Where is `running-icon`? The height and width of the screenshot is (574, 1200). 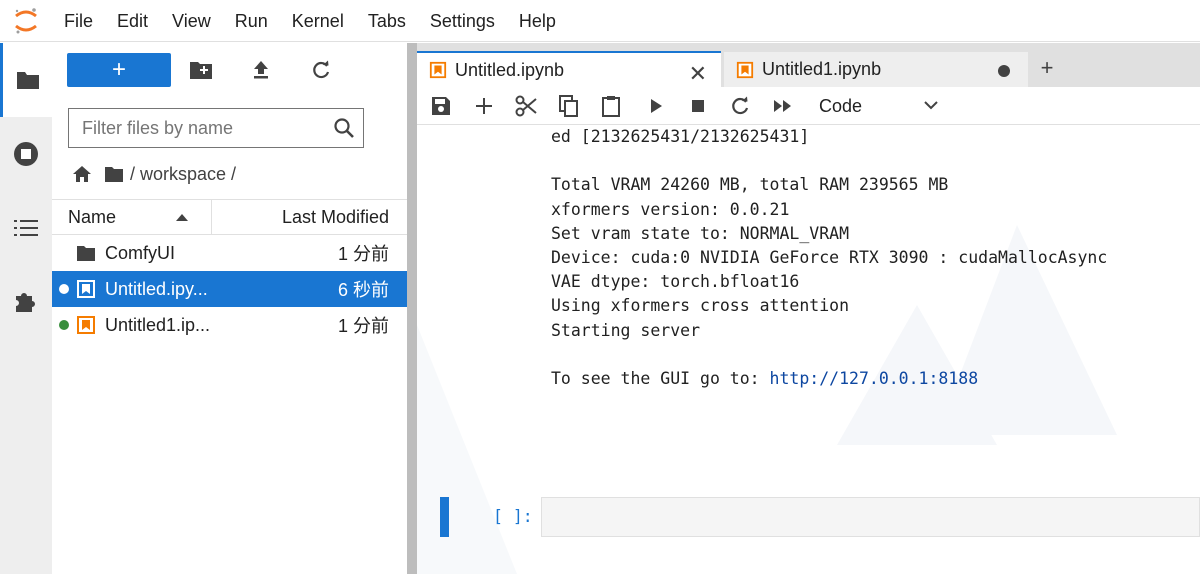 running-icon is located at coordinates (26, 154).